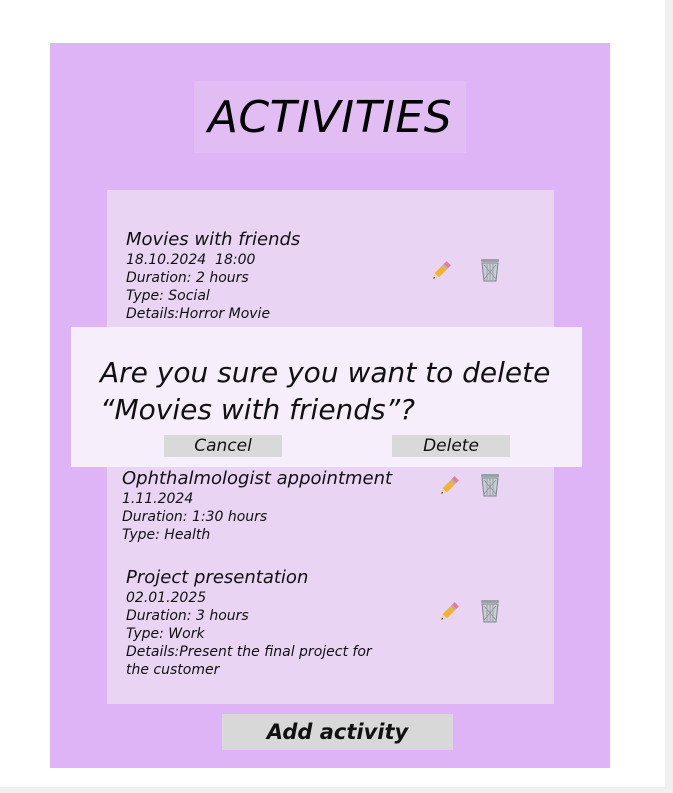  What do you see at coordinates (223, 446) in the screenshot?
I see `cancel-button: Cancel` at bounding box center [223, 446].